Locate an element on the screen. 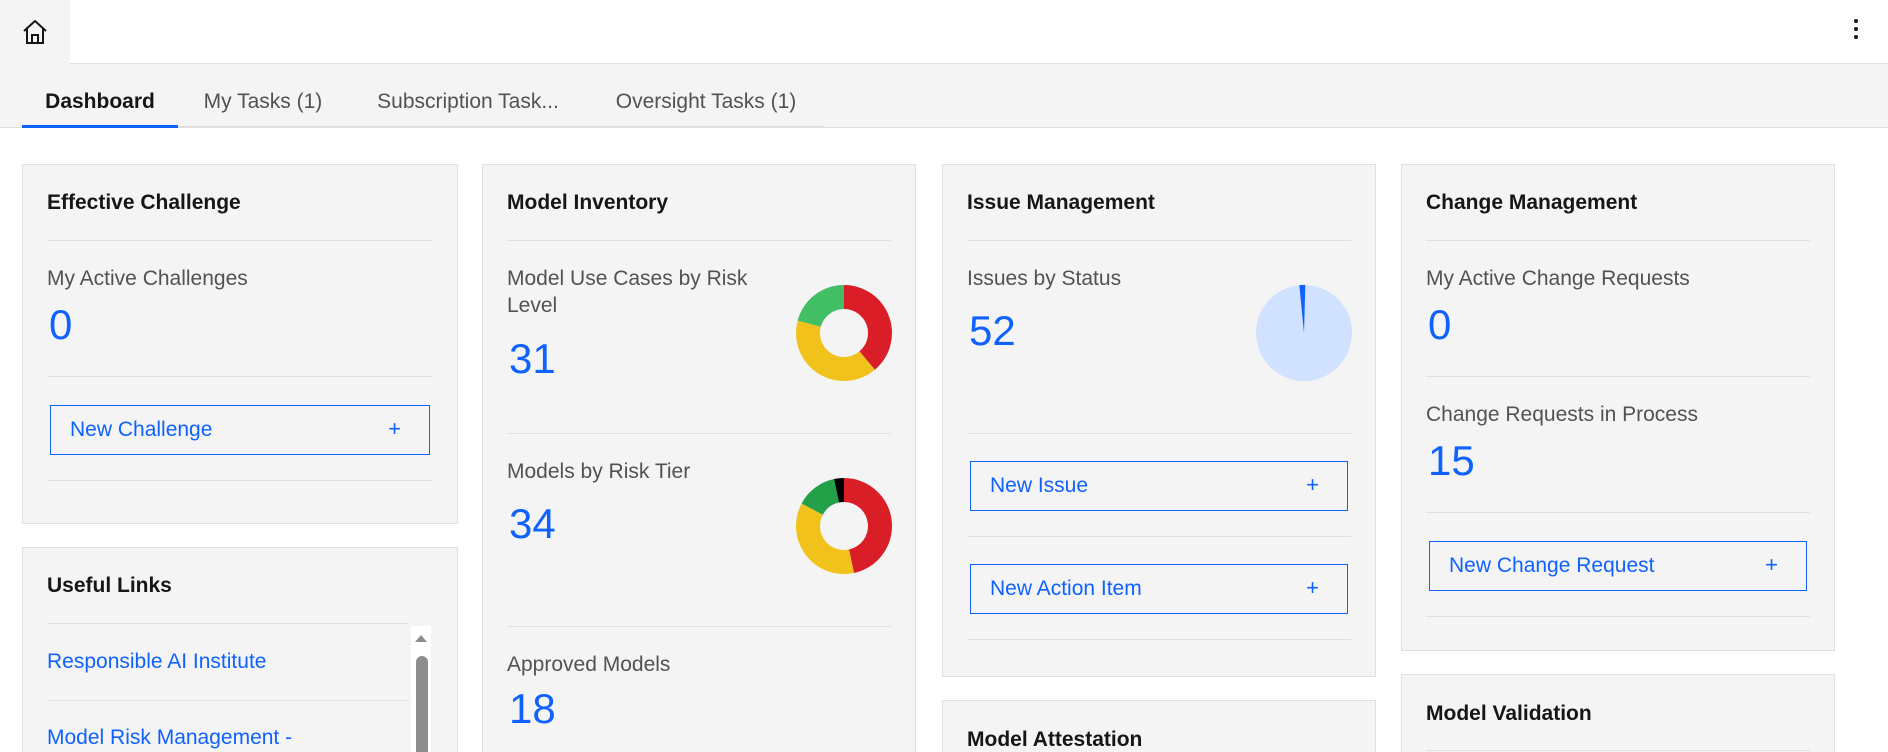 The height and width of the screenshot is (752, 1888). tab-my-tasks: My Tasks (1) is located at coordinates (263, 108).